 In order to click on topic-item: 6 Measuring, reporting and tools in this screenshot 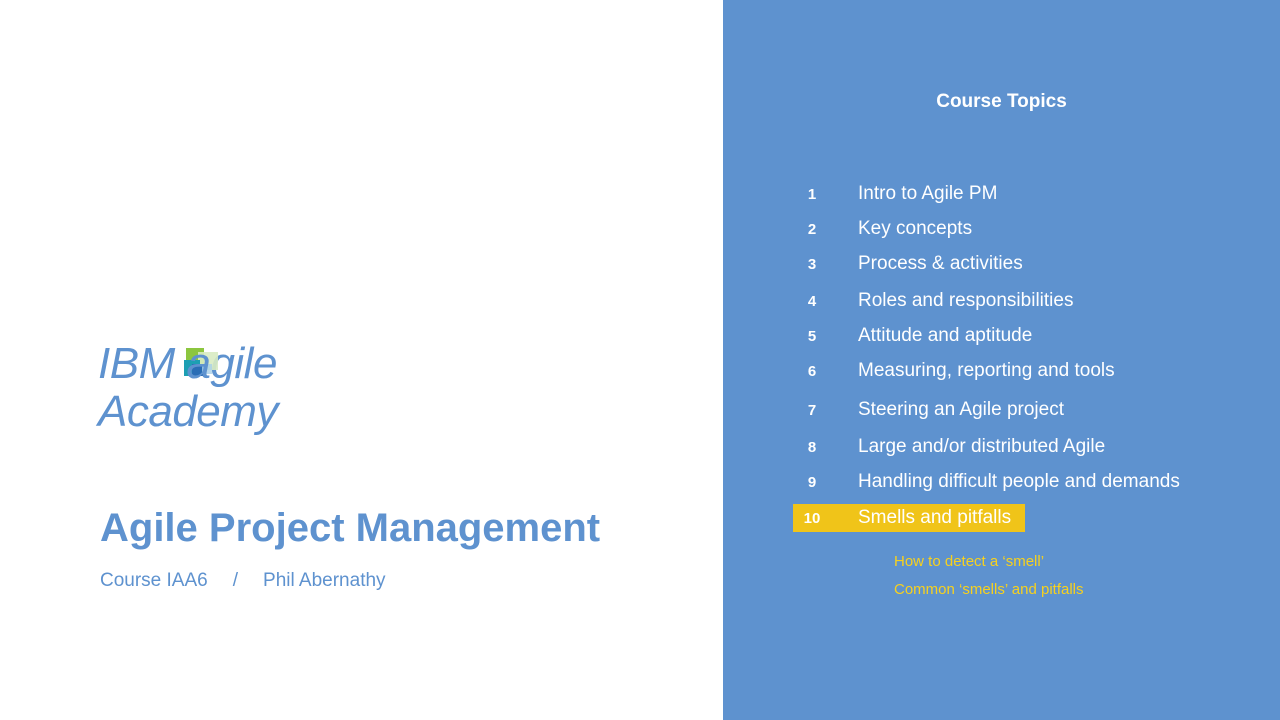, I will do `click(961, 371)`.